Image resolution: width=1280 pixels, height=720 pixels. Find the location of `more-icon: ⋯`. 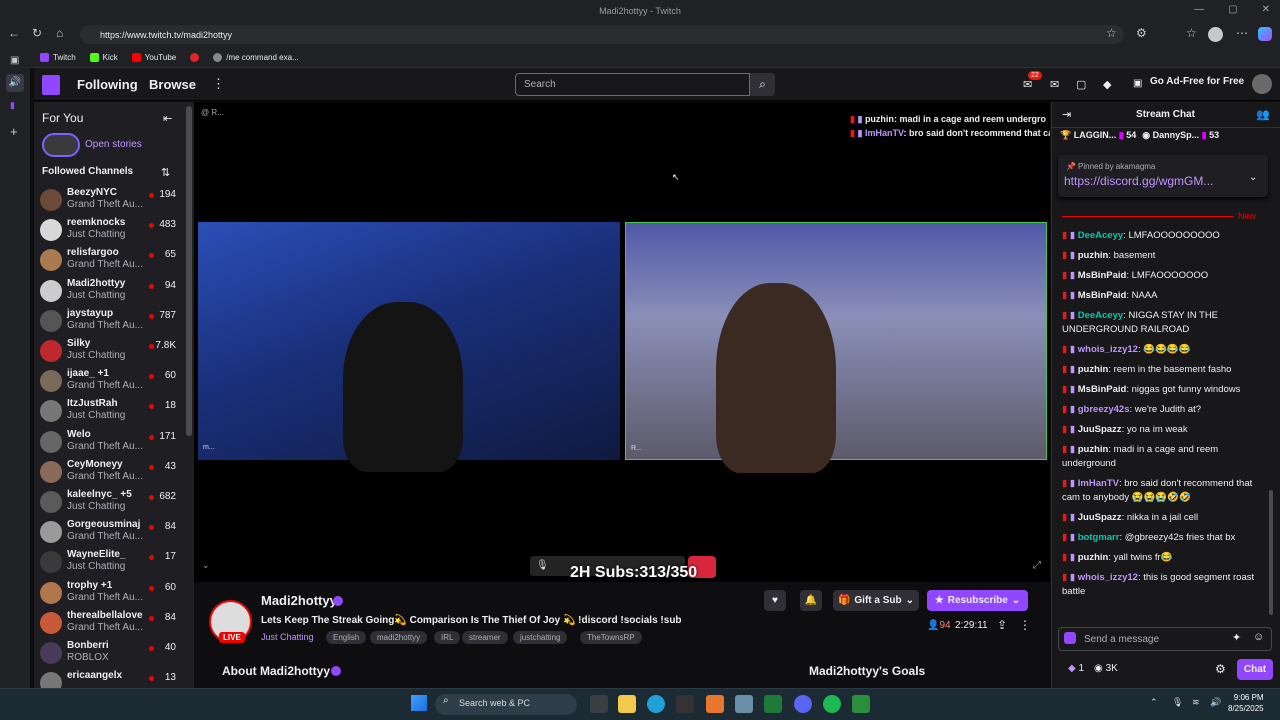

more-icon: ⋯ is located at coordinates (1242, 33).